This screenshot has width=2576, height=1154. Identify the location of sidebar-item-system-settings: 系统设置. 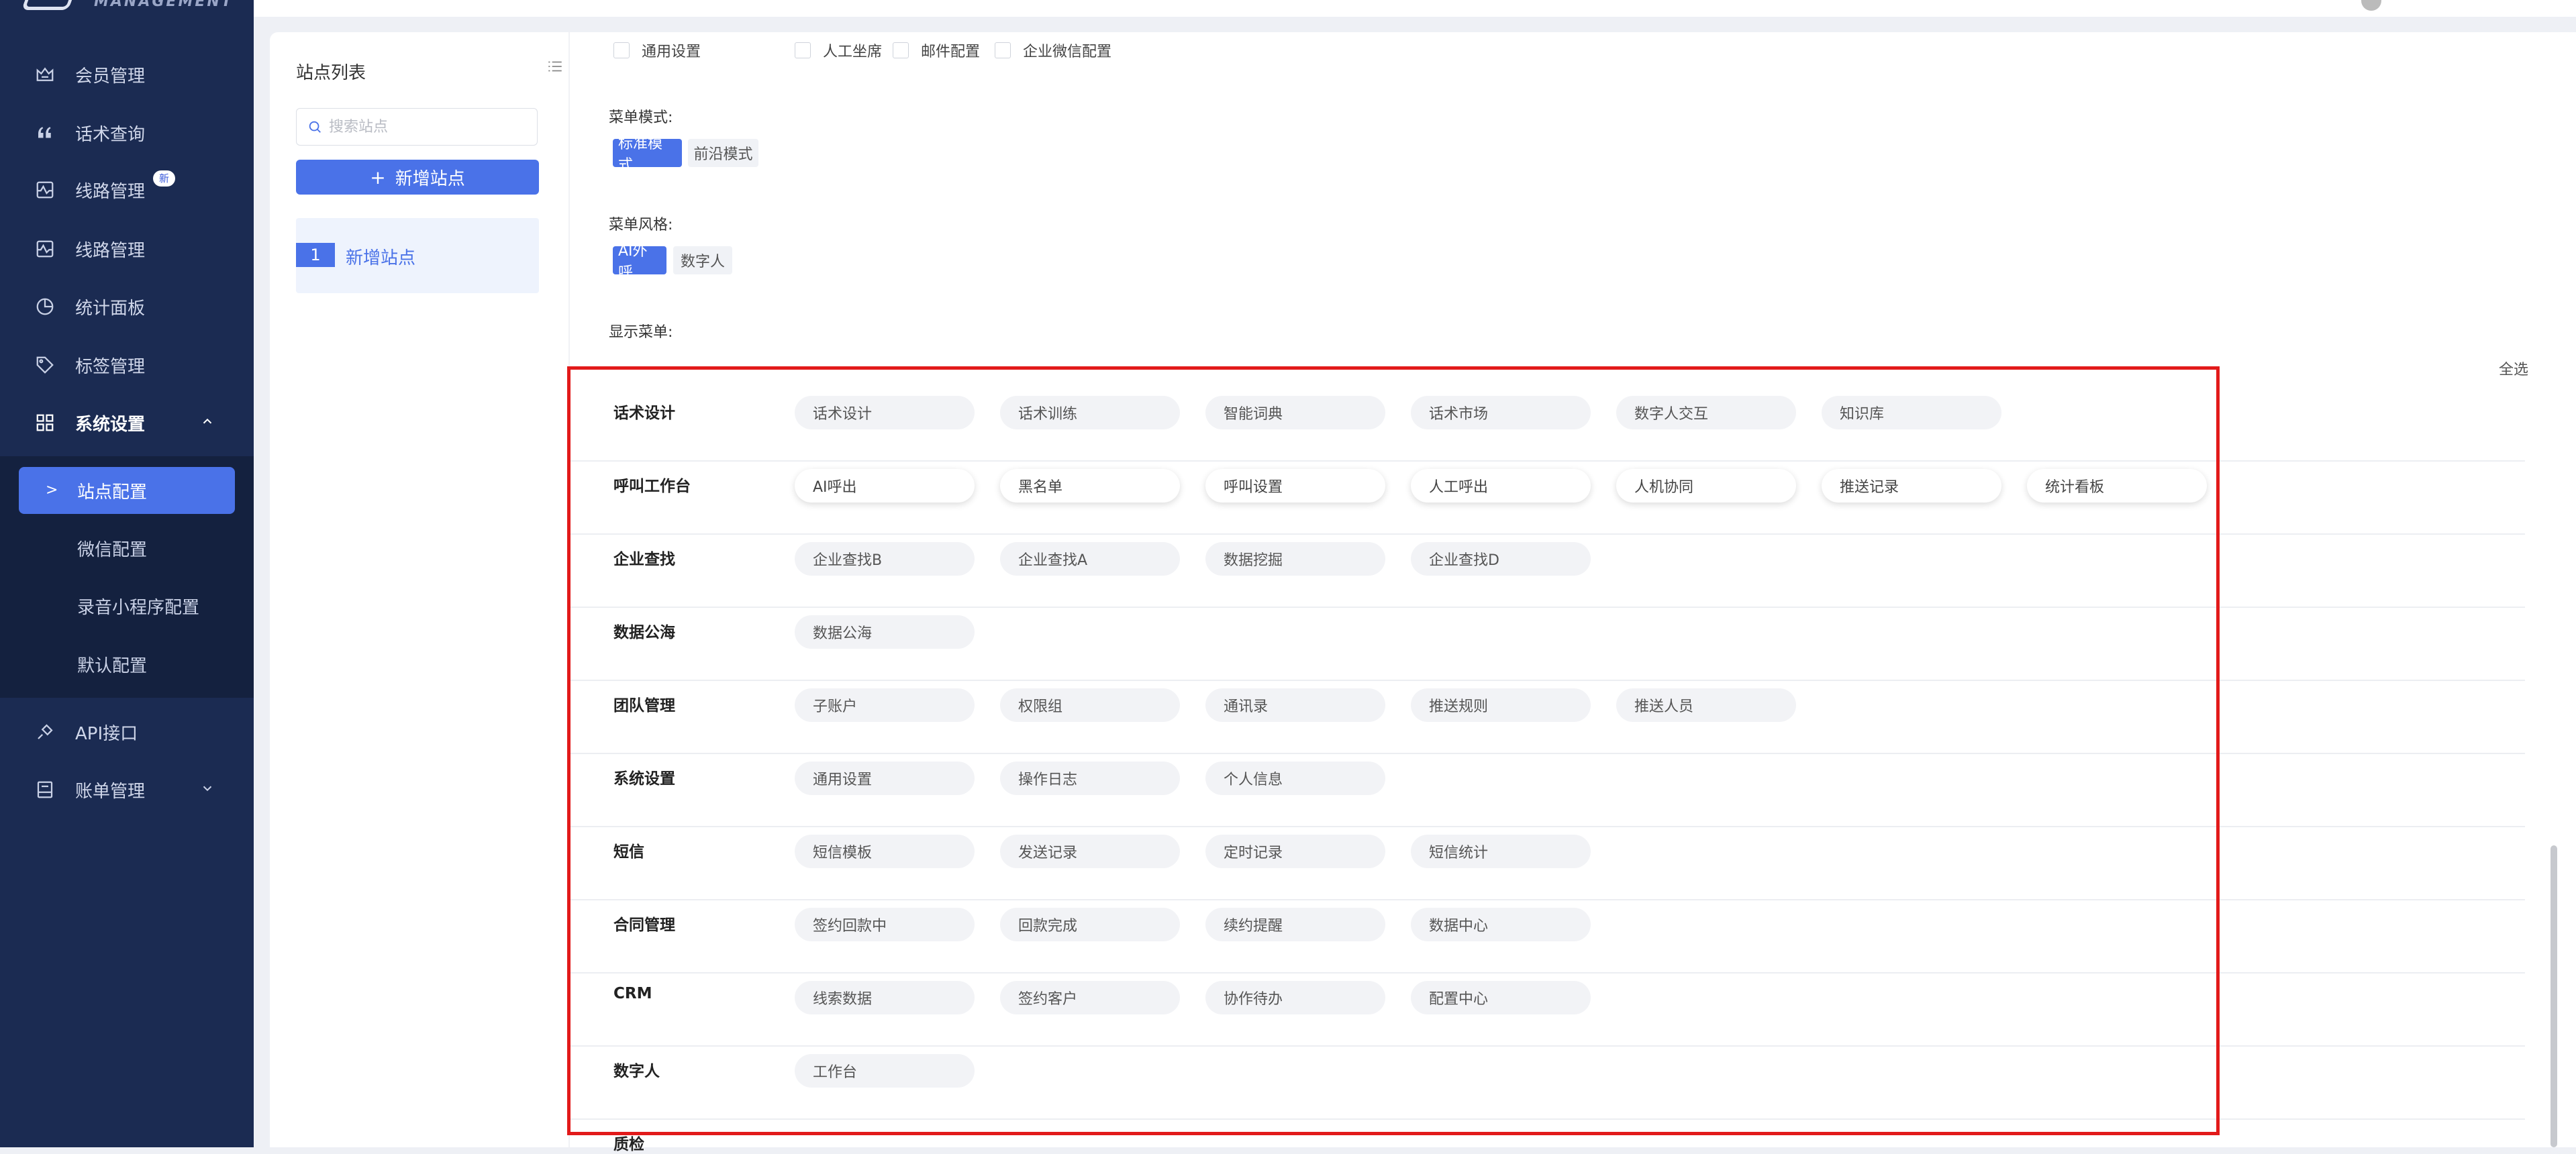
(127, 422).